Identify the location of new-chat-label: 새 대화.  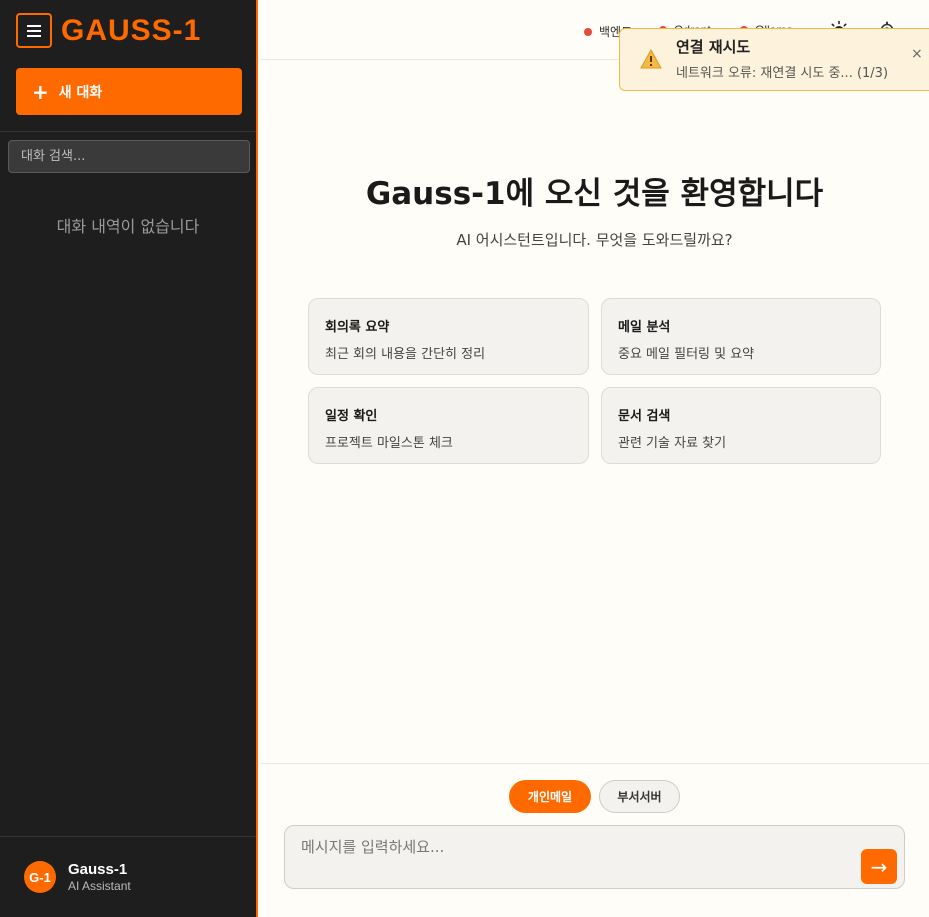
(80, 92).